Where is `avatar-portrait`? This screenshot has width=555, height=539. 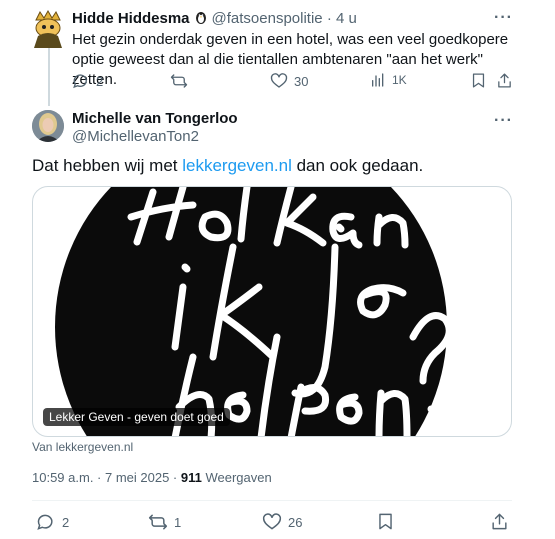 avatar-portrait is located at coordinates (48, 126).